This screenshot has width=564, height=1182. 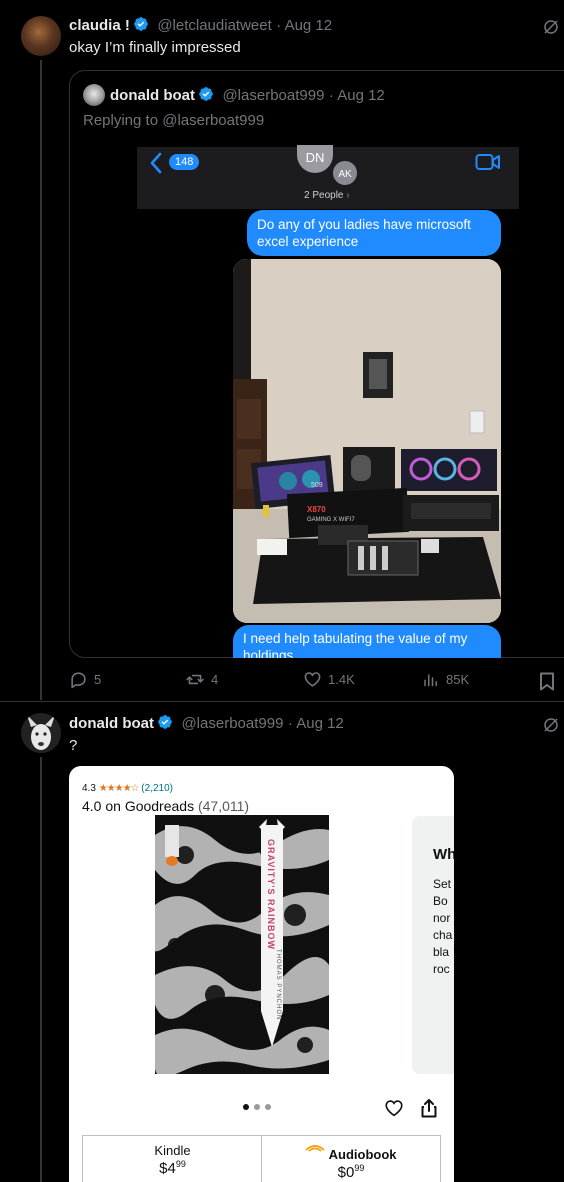 What do you see at coordinates (351, 1172) in the screenshot?
I see `audiobook-price: $099` at bounding box center [351, 1172].